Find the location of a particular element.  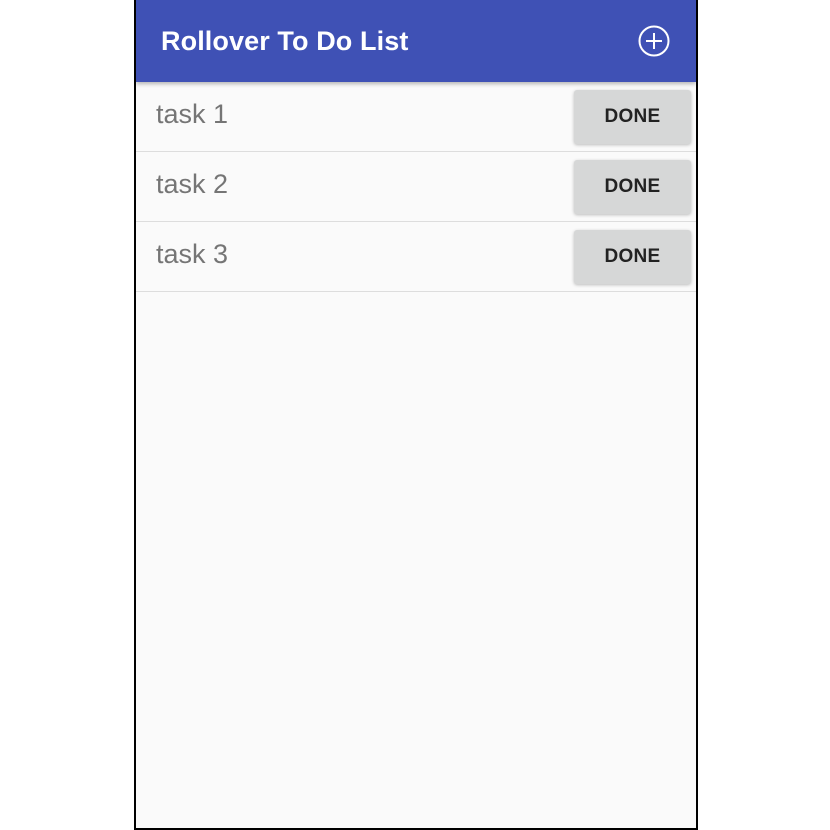

task-name: task 2 is located at coordinates (192, 184).